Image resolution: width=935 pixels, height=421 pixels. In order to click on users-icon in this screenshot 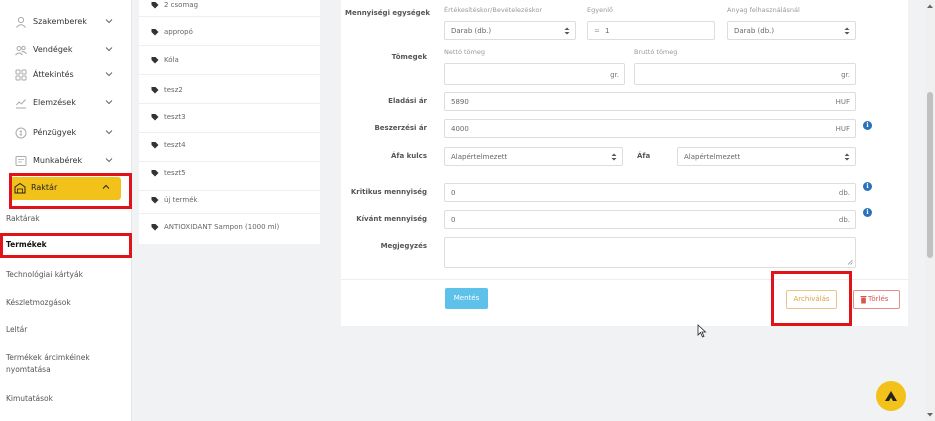, I will do `click(21, 50)`.